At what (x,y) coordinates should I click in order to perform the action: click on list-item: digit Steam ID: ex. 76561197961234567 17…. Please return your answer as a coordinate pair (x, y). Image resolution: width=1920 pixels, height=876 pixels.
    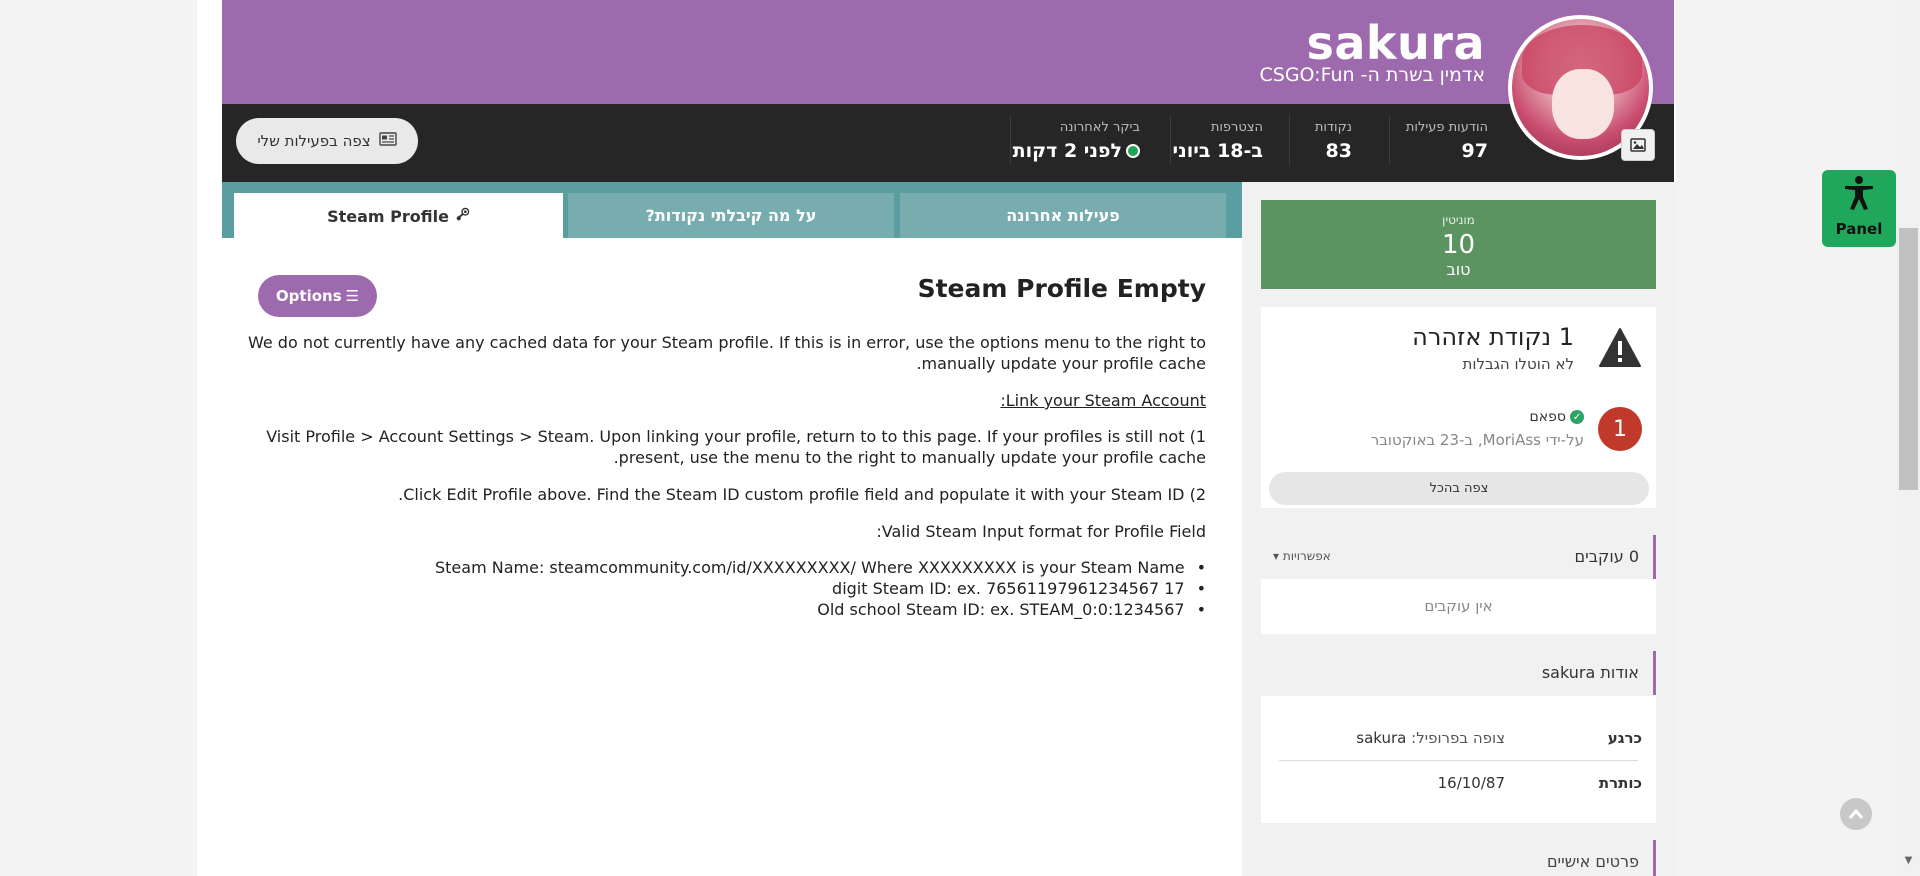
    Looking at the image, I should click on (1019, 588).